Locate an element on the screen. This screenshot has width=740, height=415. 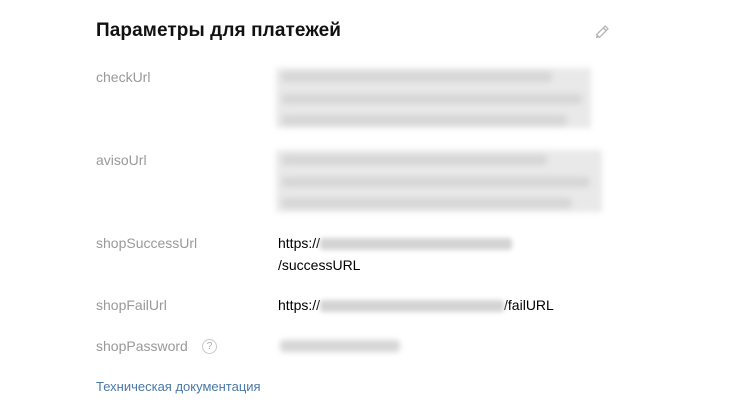
aviso-url-label: avisoUrl is located at coordinates (121, 160).